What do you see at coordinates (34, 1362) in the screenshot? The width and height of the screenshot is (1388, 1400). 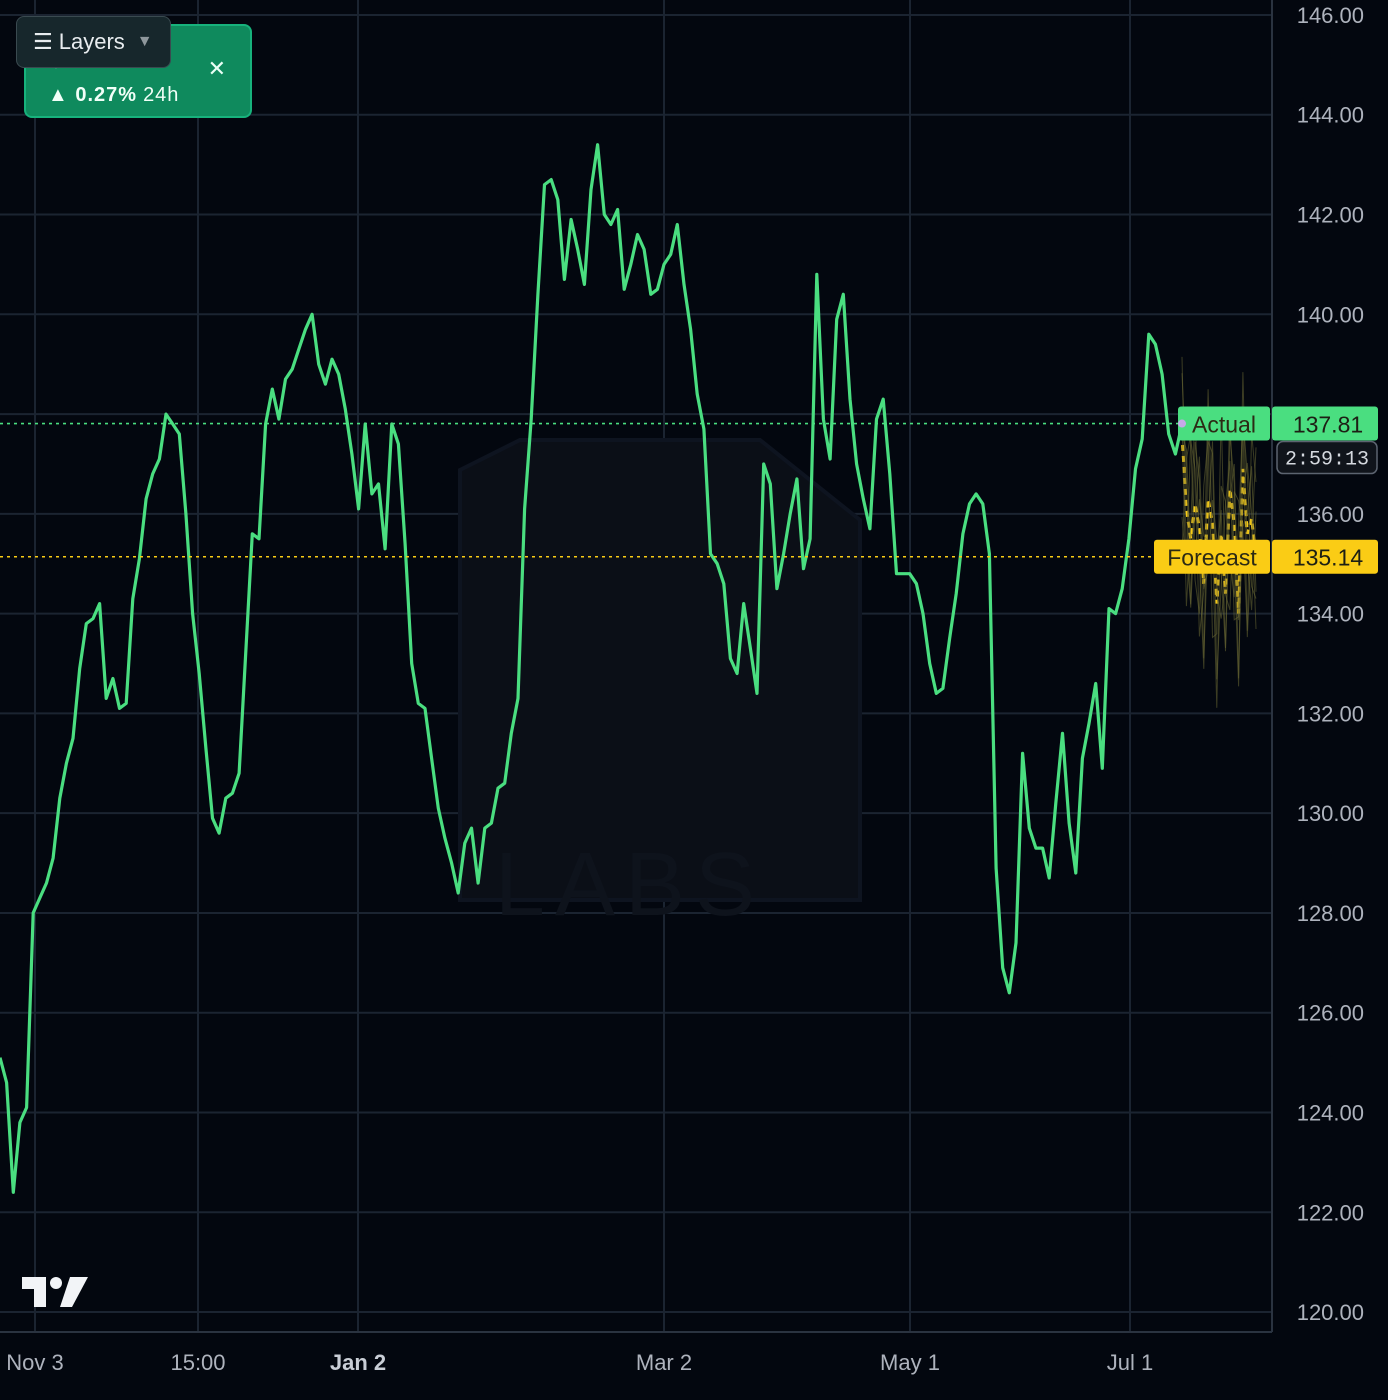 I see `x-tick-label: Nov 3` at bounding box center [34, 1362].